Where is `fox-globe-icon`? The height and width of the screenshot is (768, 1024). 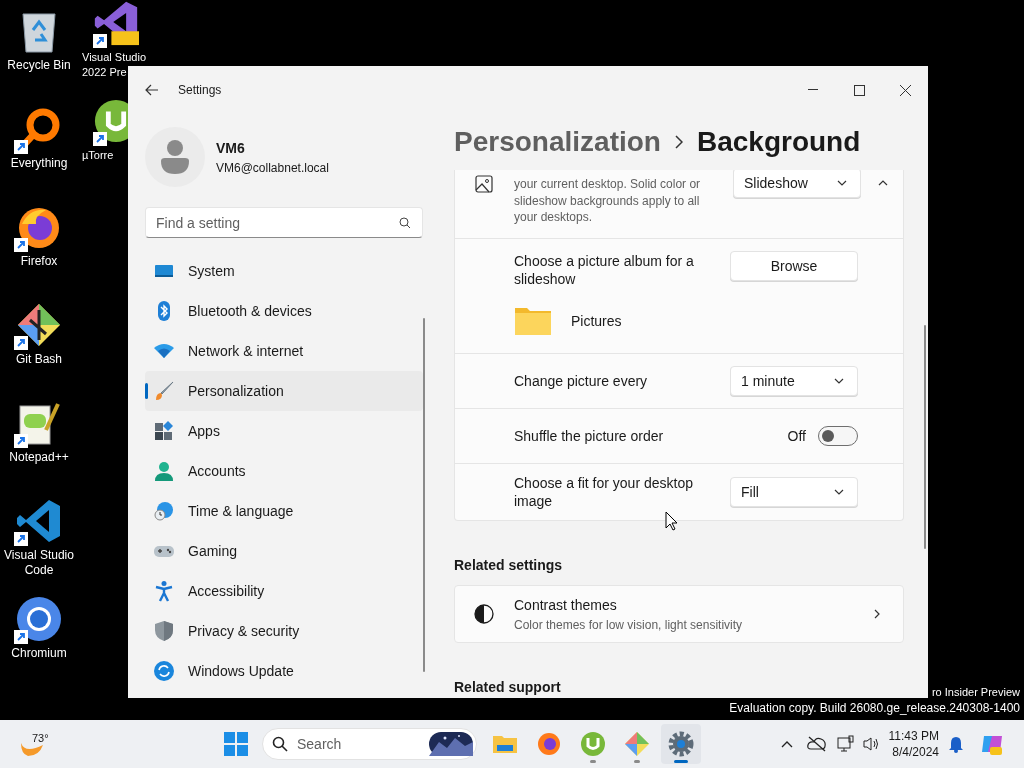
fox-globe-icon is located at coordinates (549, 744).